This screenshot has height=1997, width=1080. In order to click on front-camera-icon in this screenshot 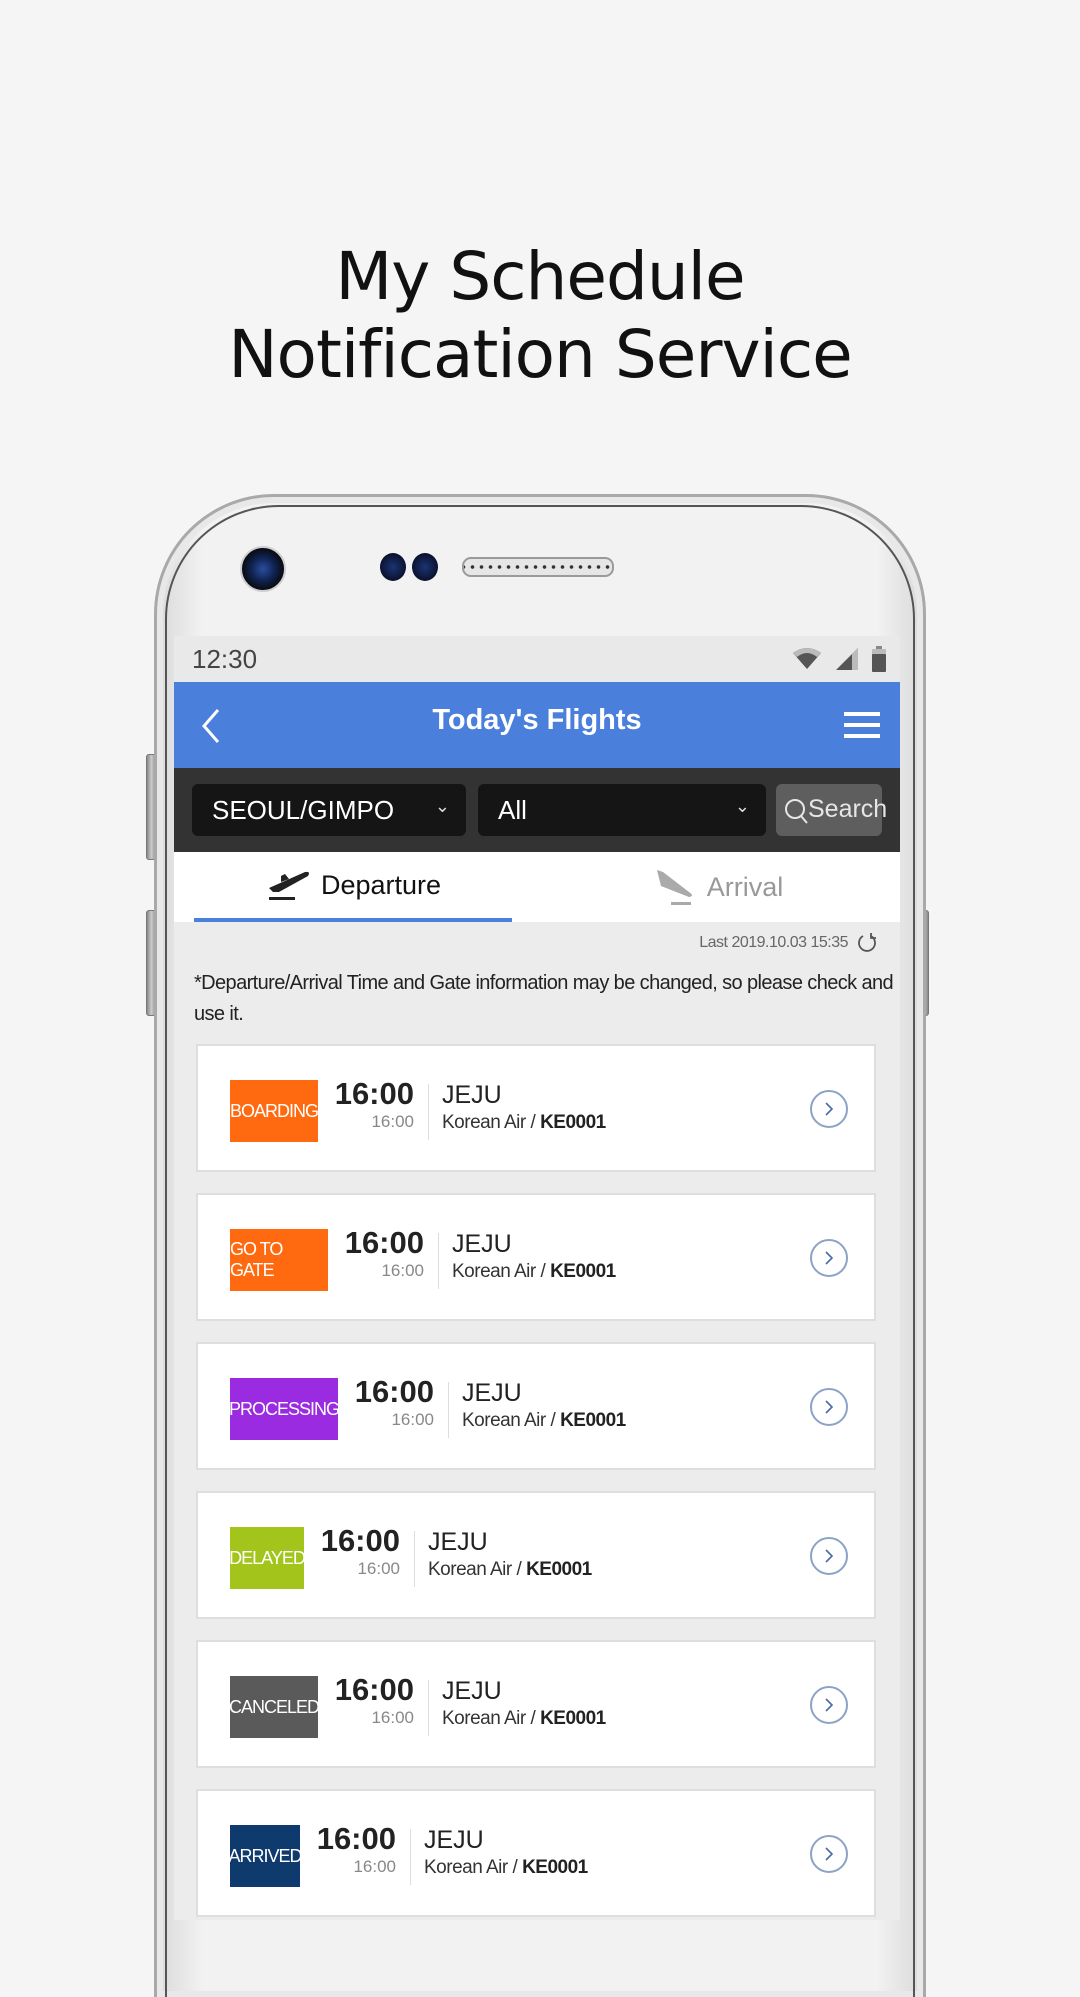, I will do `click(263, 569)`.